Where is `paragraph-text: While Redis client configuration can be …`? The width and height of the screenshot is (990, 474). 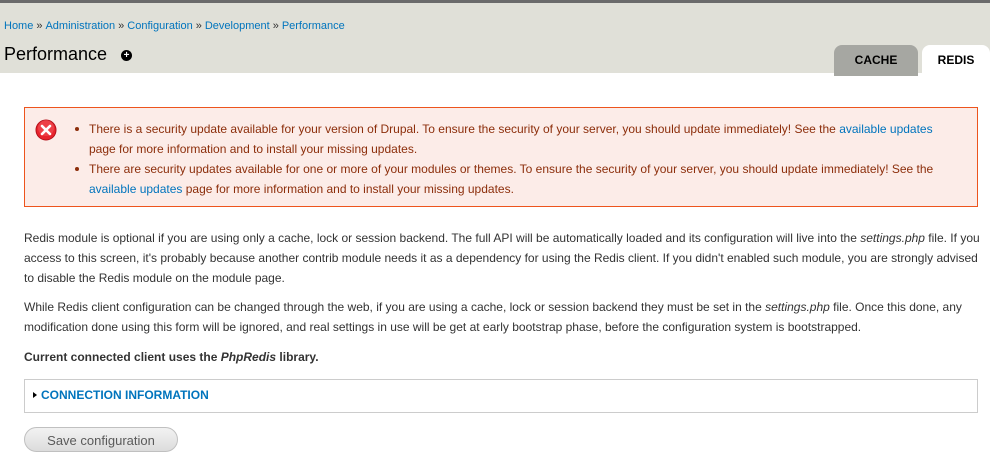
paragraph-text: While Redis client configuration can be … is located at coordinates (395, 307).